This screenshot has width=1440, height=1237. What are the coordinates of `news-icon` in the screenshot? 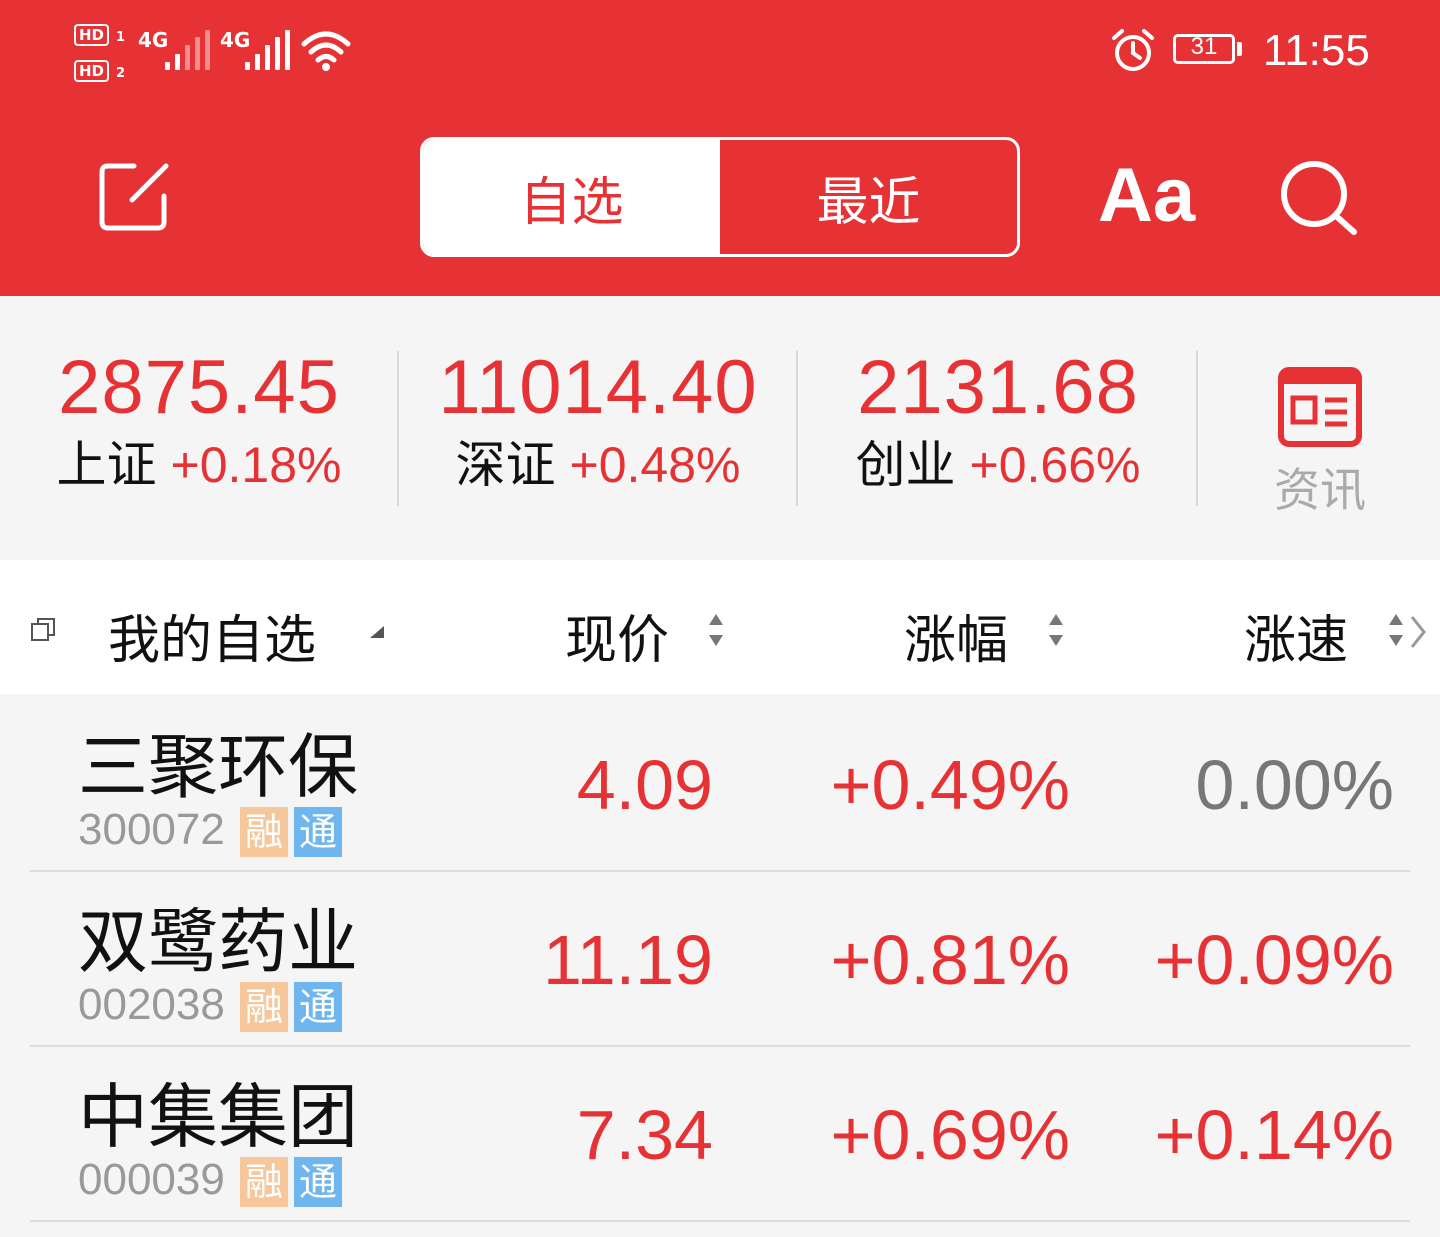 It's located at (1320, 407).